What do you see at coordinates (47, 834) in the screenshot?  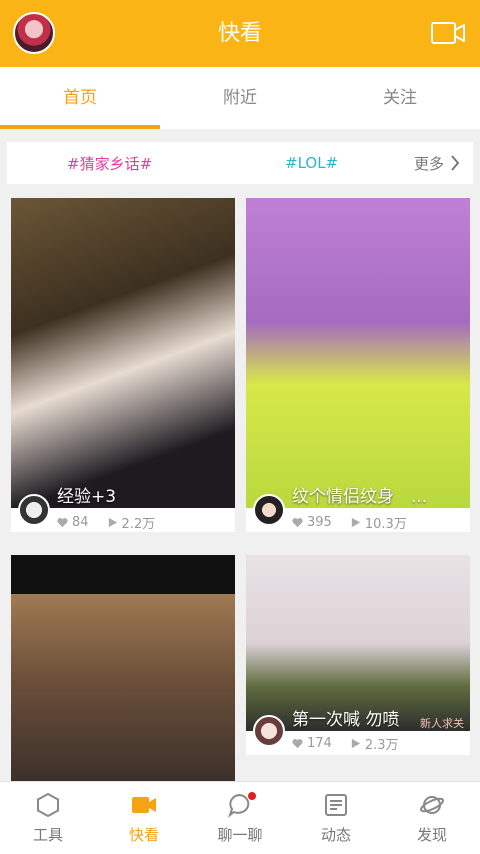 I see `nav-label: 工具` at bounding box center [47, 834].